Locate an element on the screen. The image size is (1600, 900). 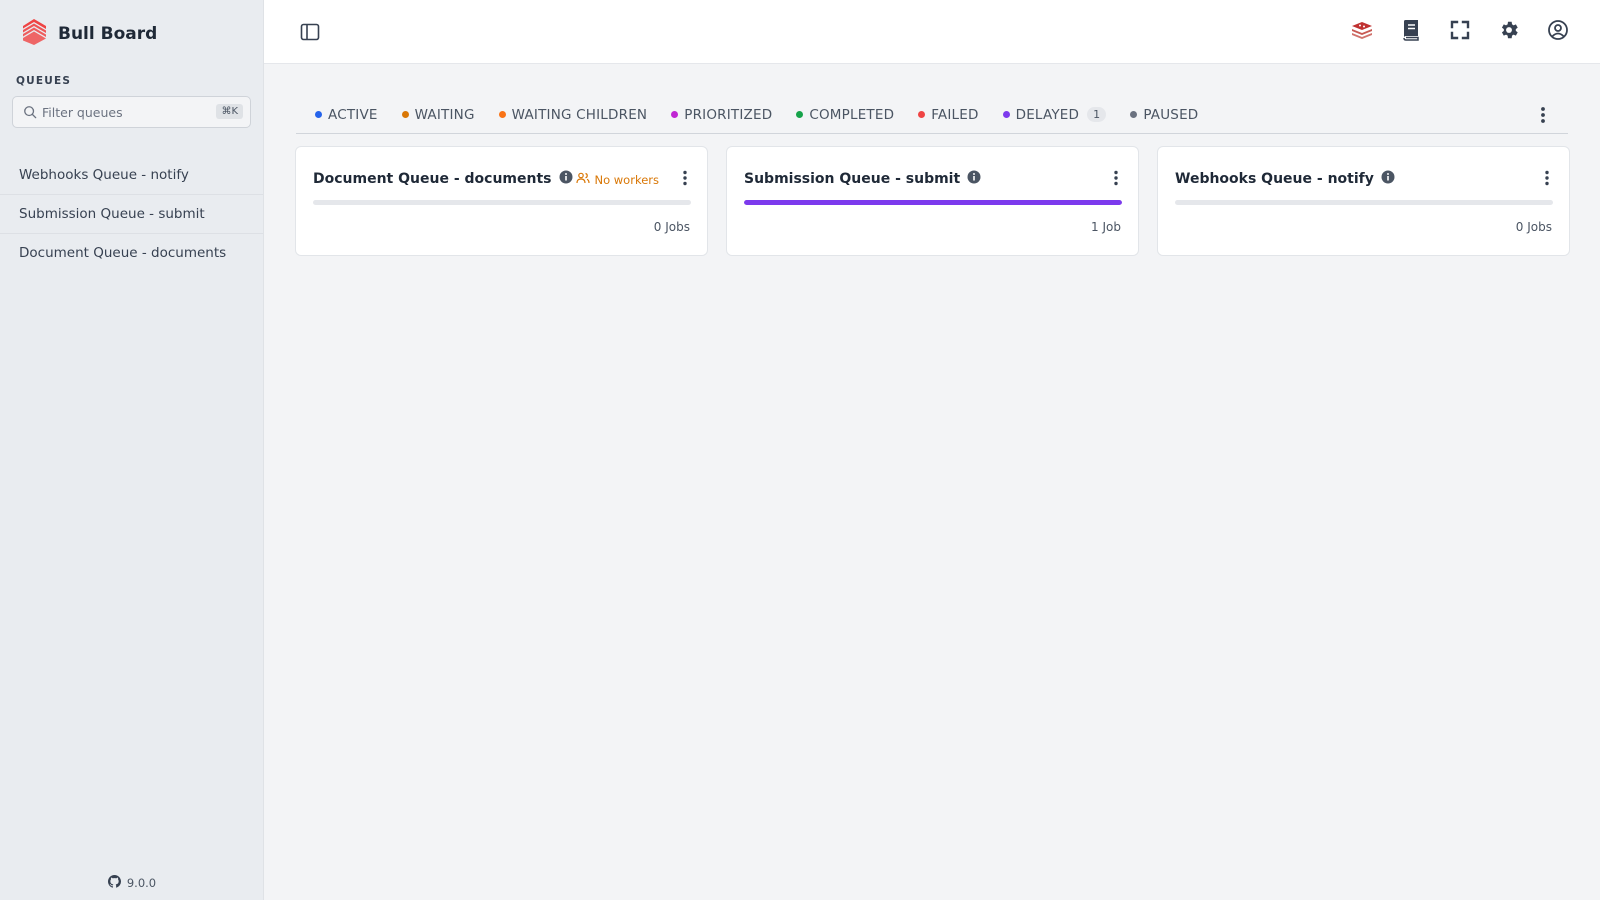
sidebar-item-webhooks-queue: Webhooks Queue - notify is located at coordinates (131, 175).